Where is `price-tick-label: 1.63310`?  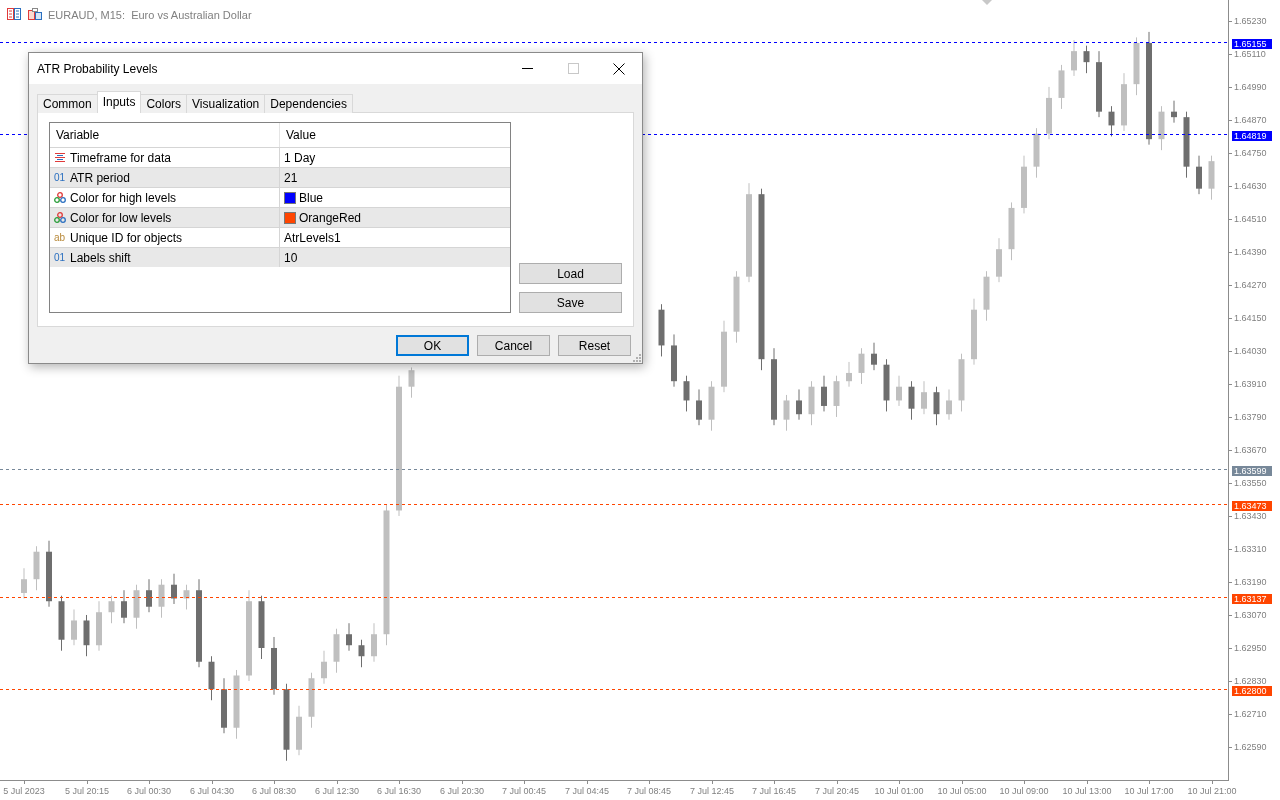
price-tick-label: 1.63310 is located at coordinates (1250, 549).